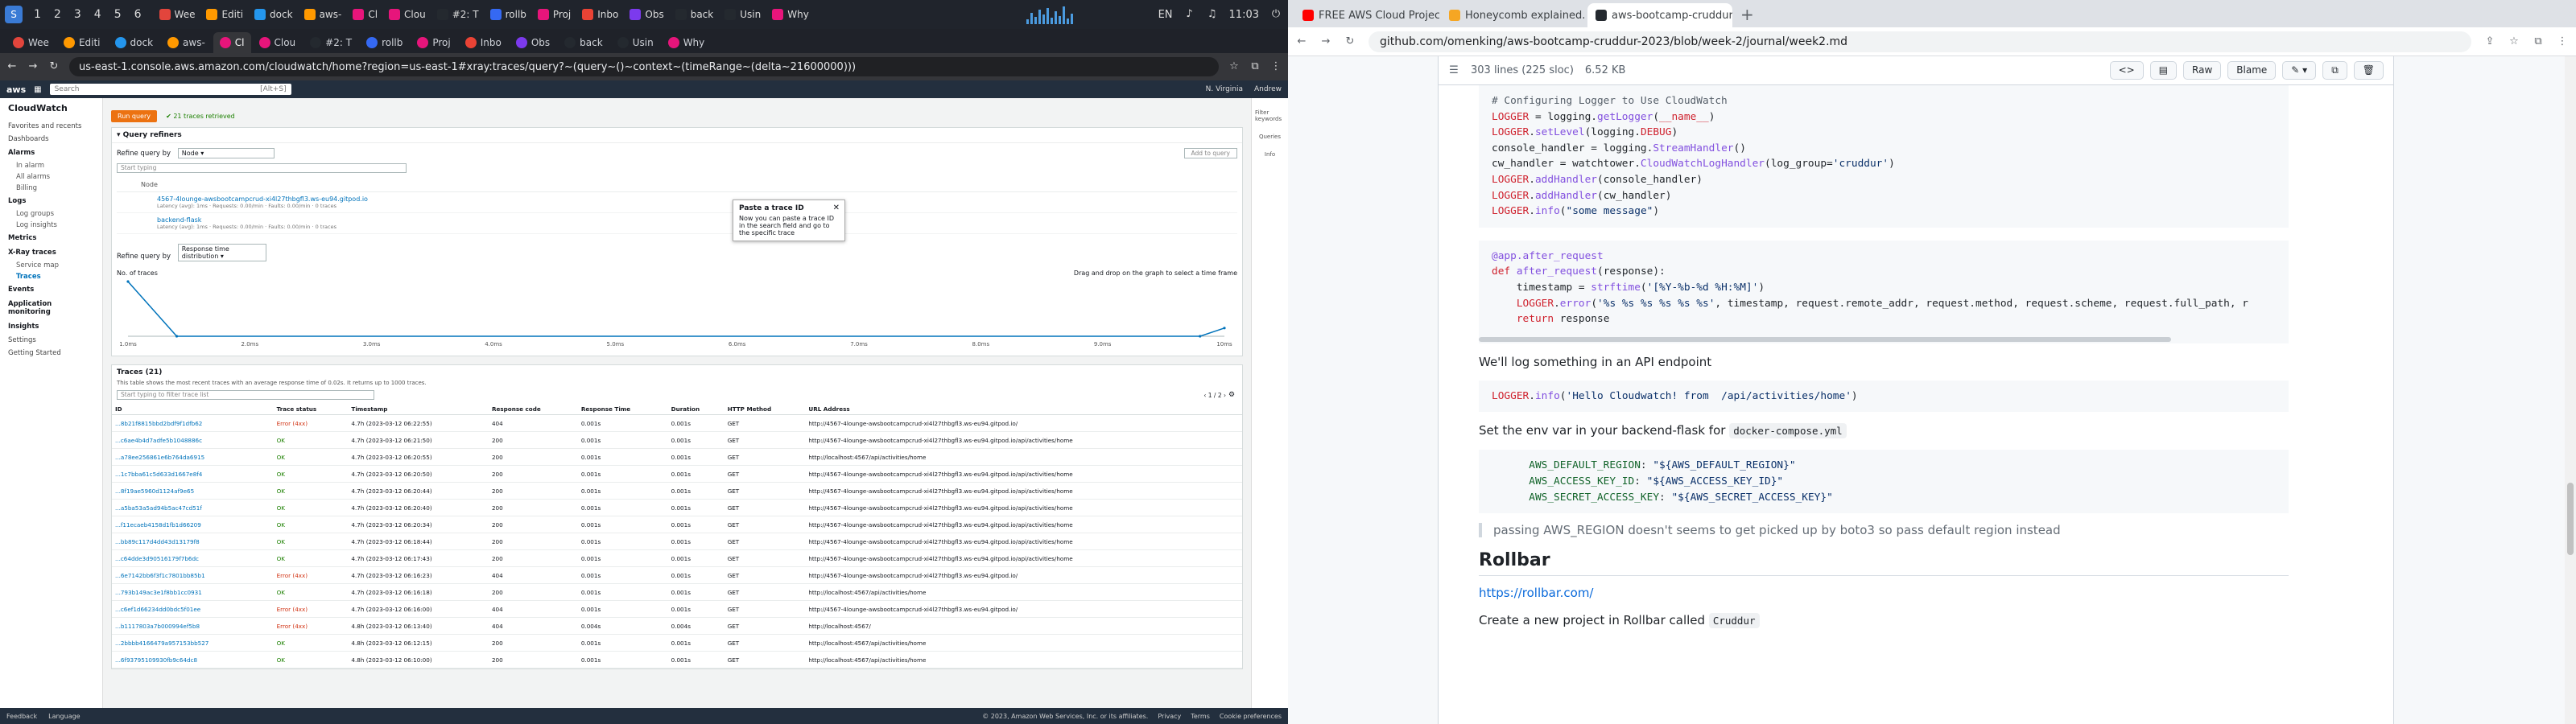 This screenshot has width=2576, height=724. I want to click on left-tab: dock, so click(134, 42).